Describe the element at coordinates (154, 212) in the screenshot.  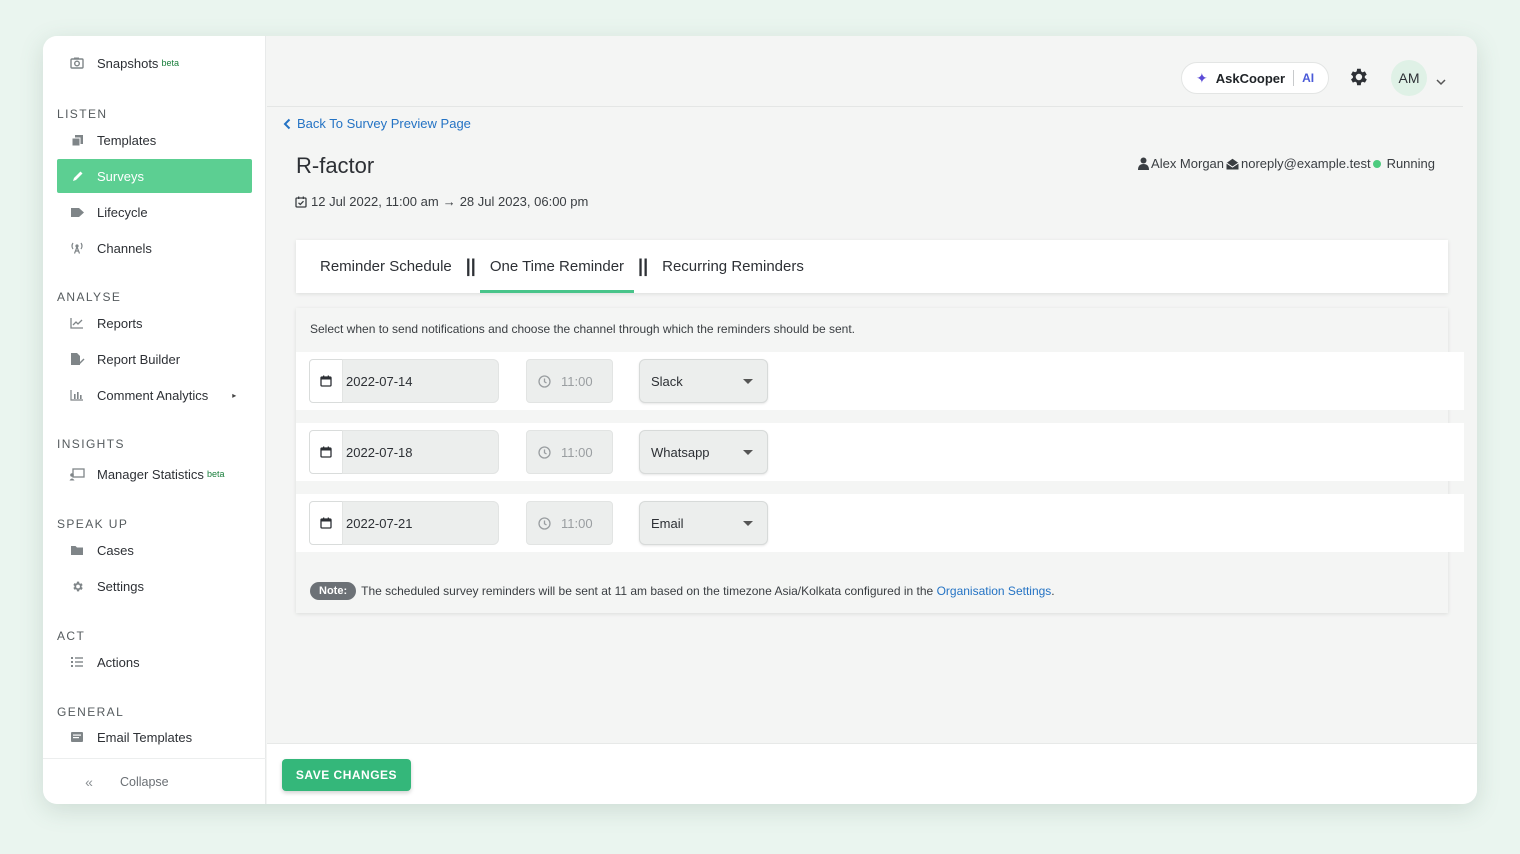
I see `sidebar-item-lifecycle: Lifecycle` at that location.